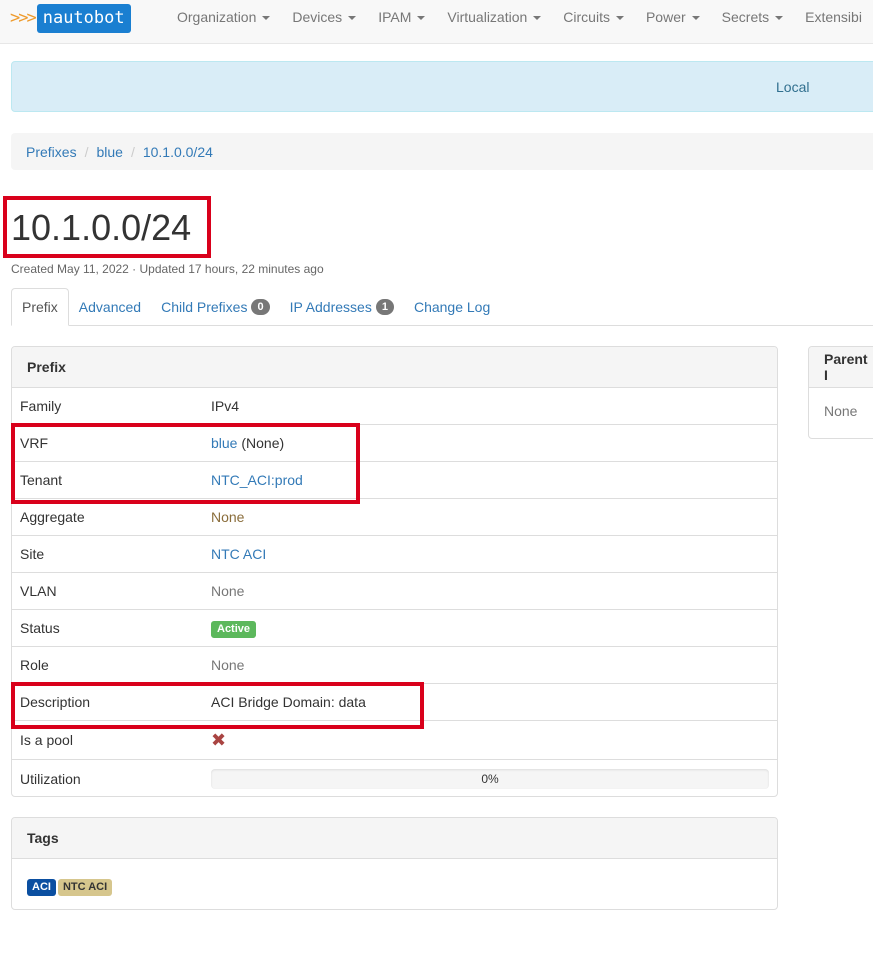 The height and width of the screenshot is (973, 873). Describe the element at coordinates (41, 887) in the screenshot. I see `tag-aci: ACI` at that location.